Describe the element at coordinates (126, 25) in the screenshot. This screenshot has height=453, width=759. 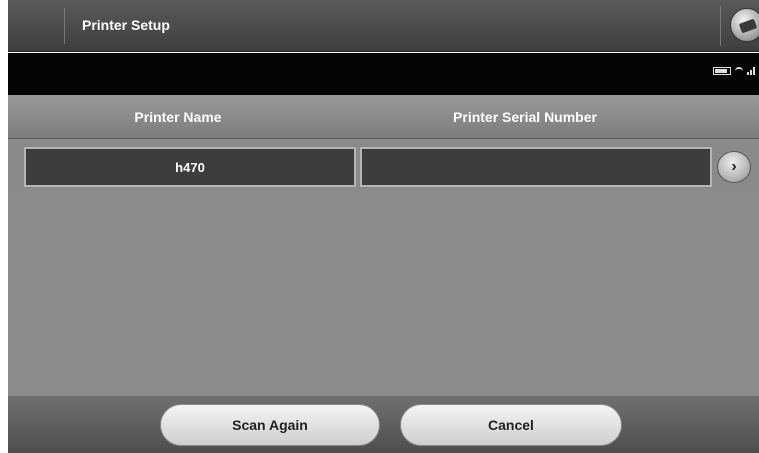
I see `page-title: Printer Setup` at that location.